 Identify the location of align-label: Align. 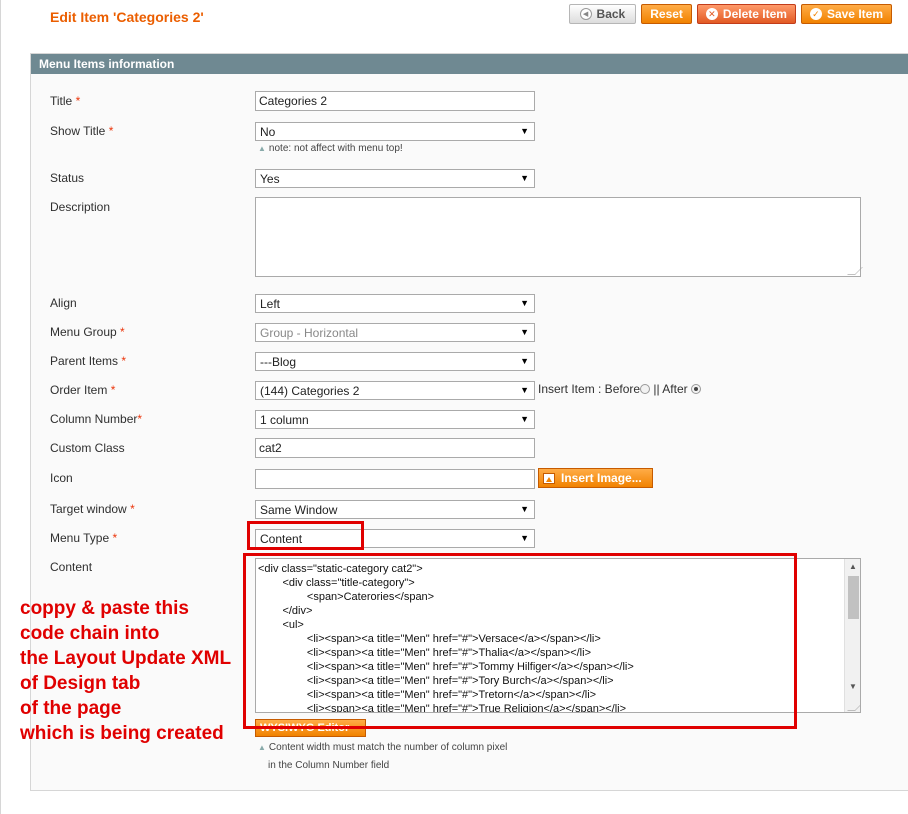
(63, 303).